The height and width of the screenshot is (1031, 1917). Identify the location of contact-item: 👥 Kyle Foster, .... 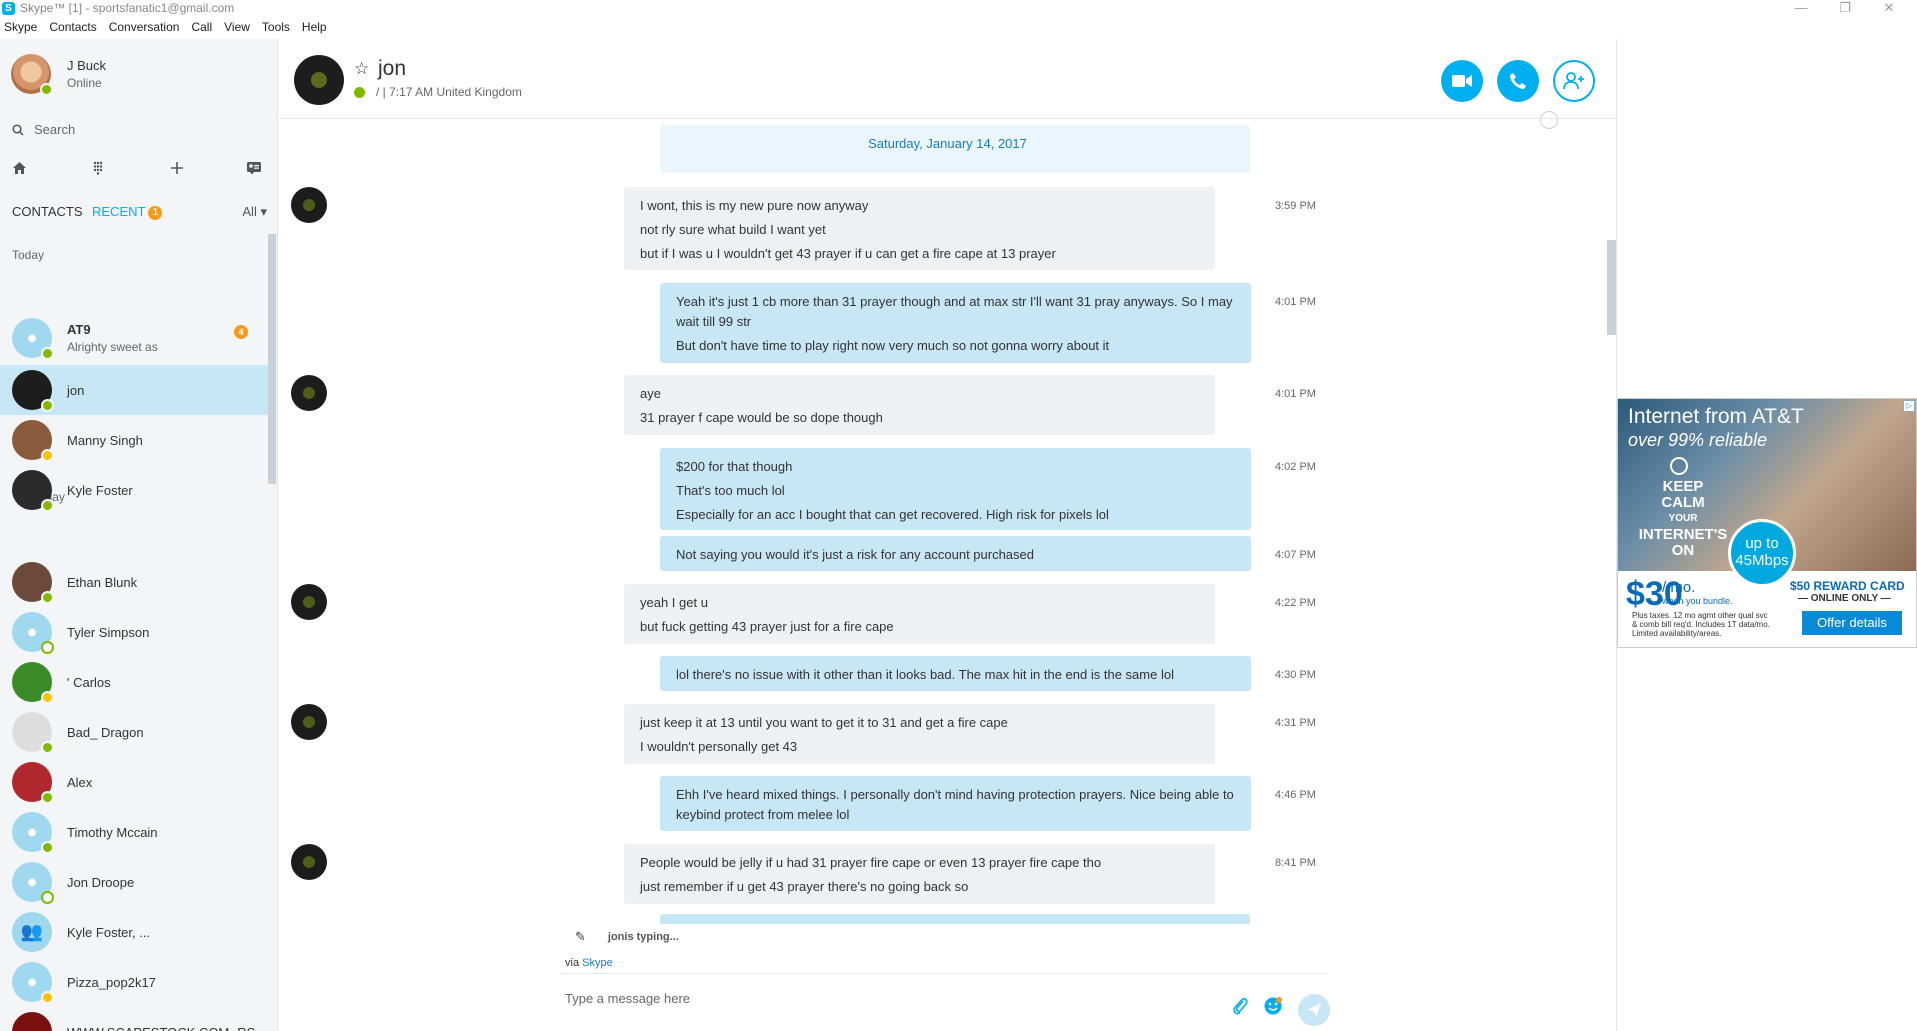
(134, 932).